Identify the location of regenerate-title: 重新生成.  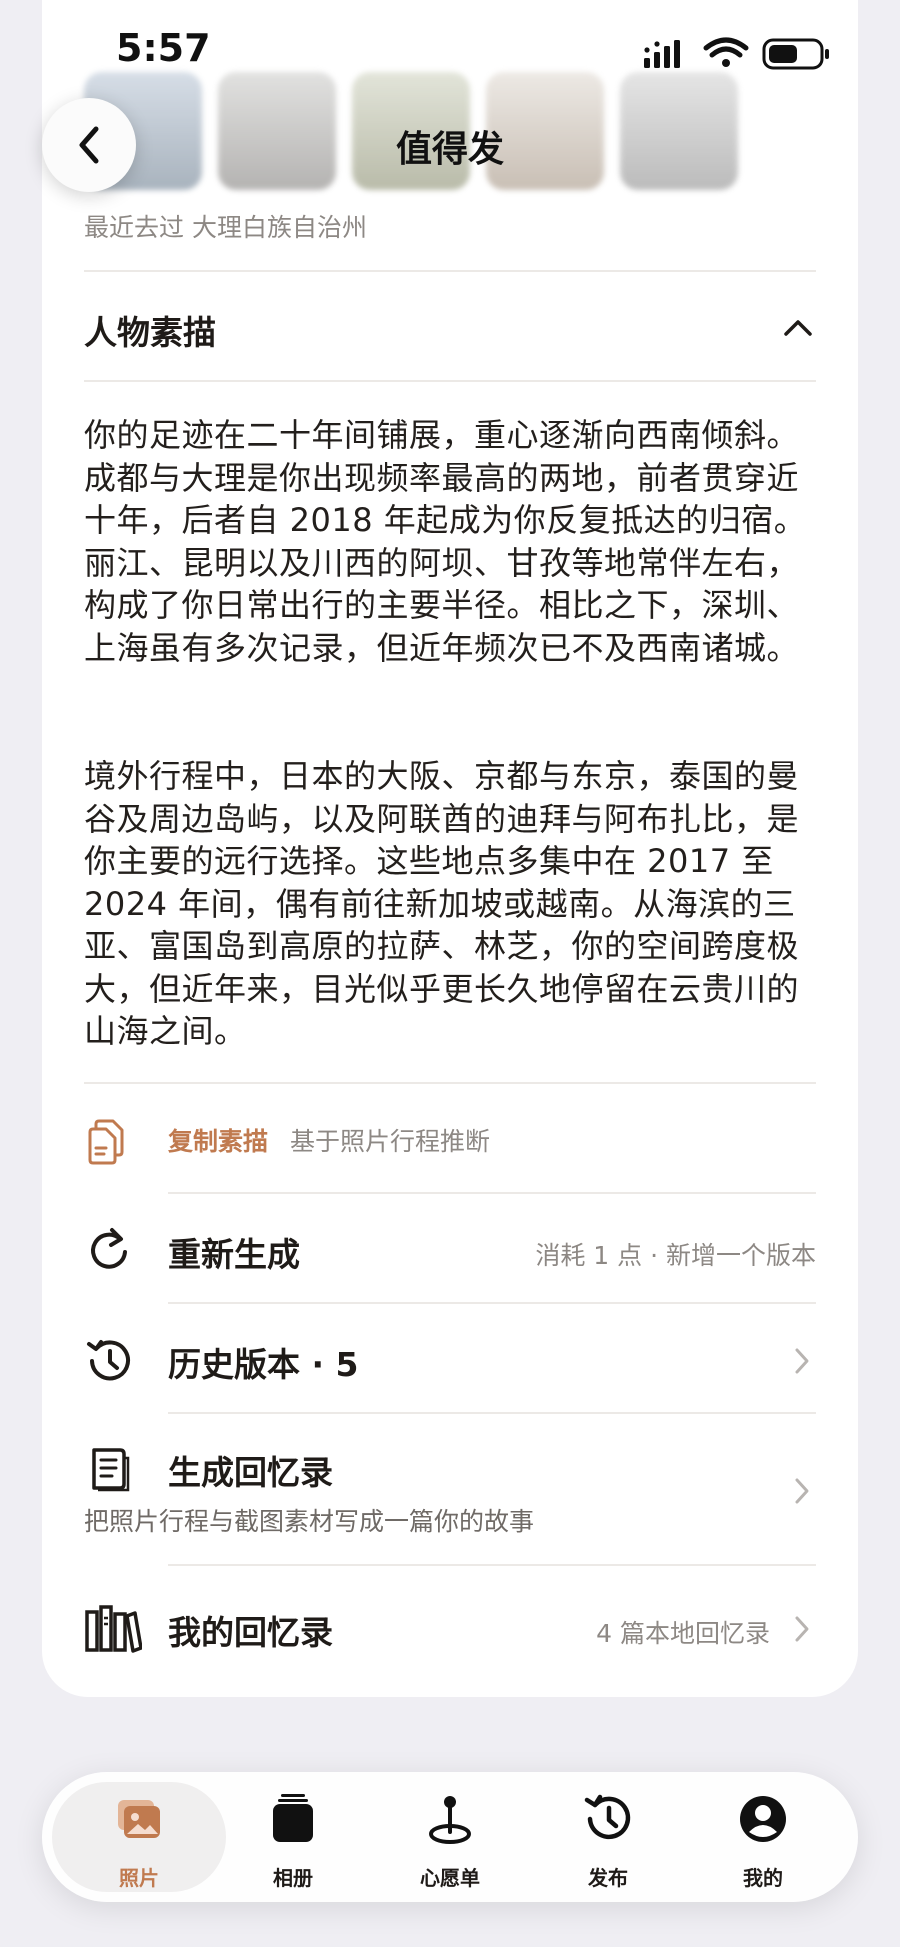
(234, 1254).